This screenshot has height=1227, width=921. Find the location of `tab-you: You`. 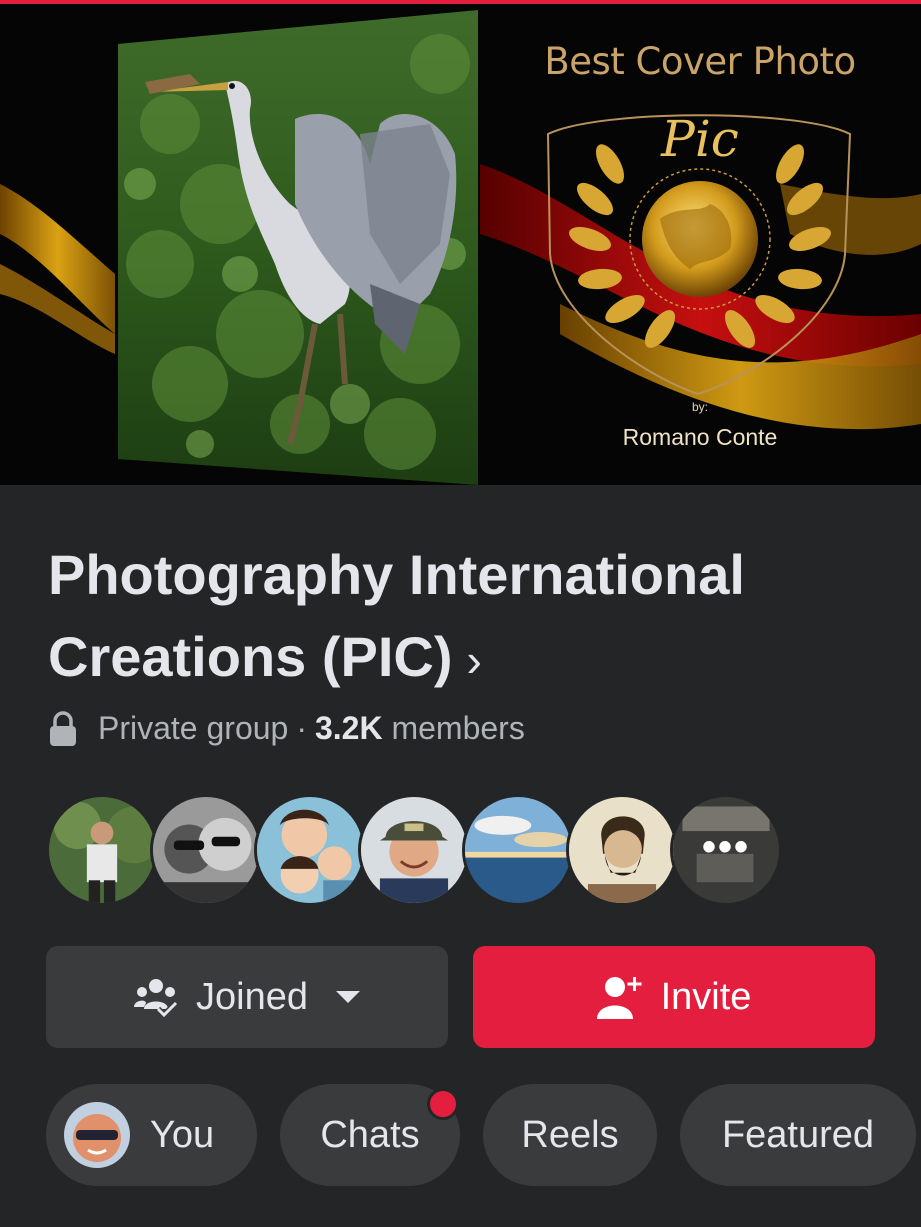

tab-you: You is located at coordinates (151, 1135).